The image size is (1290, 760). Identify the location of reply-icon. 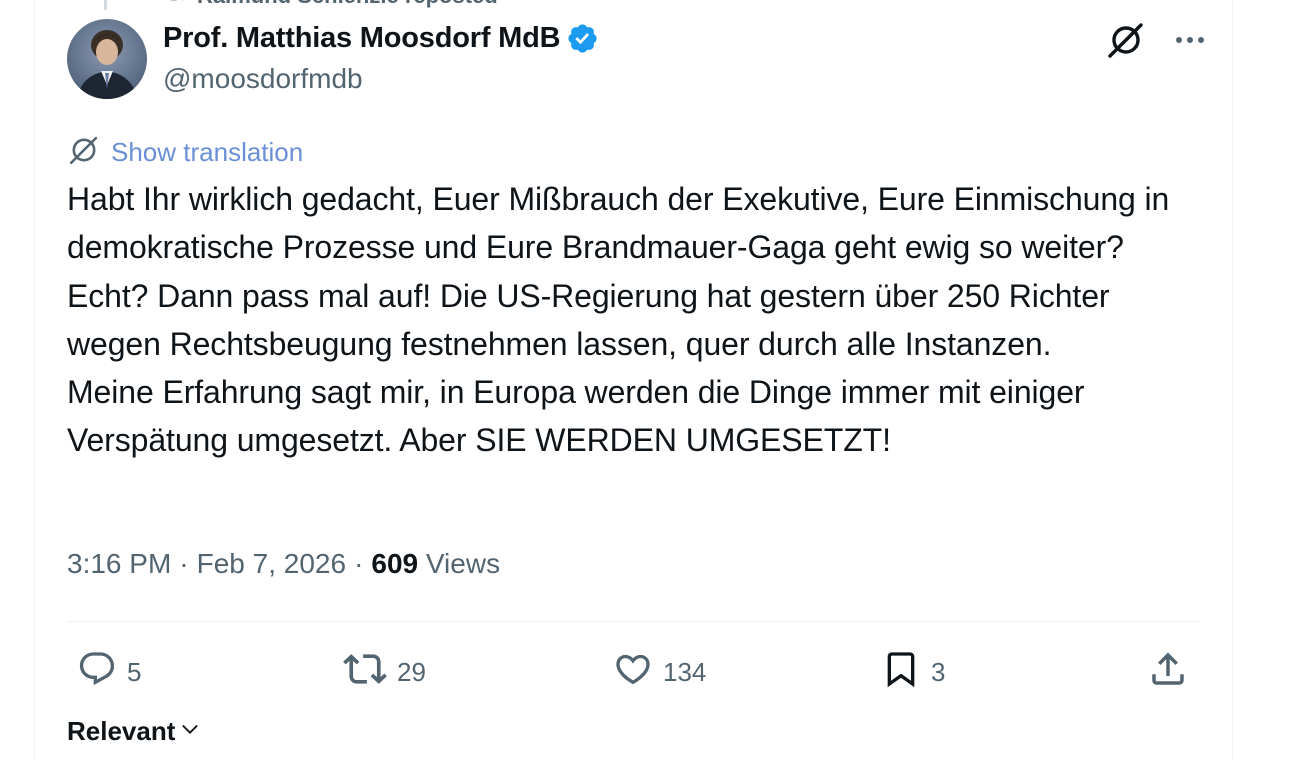
(97, 672).